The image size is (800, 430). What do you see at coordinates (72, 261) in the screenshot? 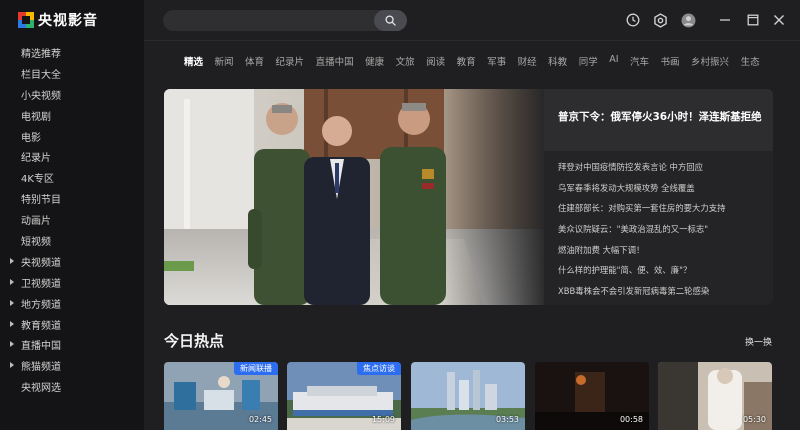
I see `sidebar-item: 央视频道` at bounding box center [72, 261].